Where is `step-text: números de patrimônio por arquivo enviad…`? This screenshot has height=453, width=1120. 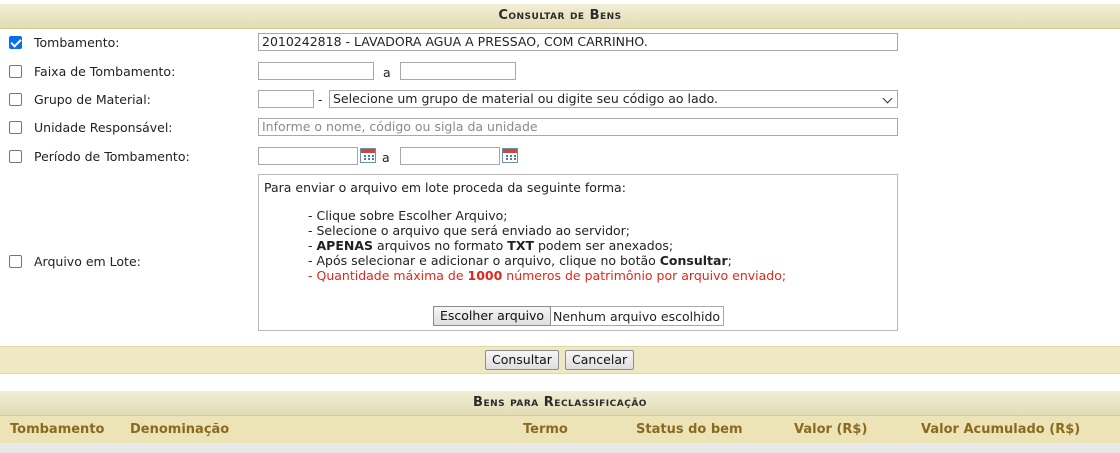
step-text: números de patrimônio por arquivo enviad… is located at coordinates (644, 275).